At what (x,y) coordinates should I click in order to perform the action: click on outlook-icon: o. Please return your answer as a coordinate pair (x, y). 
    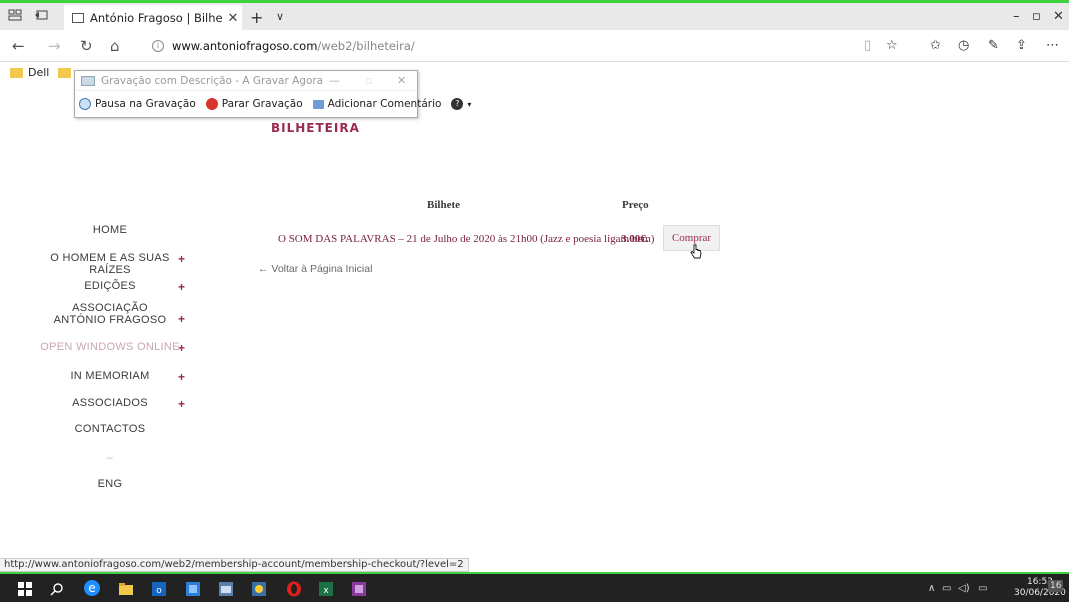
    Looking at the image, I should click on (159, 589).